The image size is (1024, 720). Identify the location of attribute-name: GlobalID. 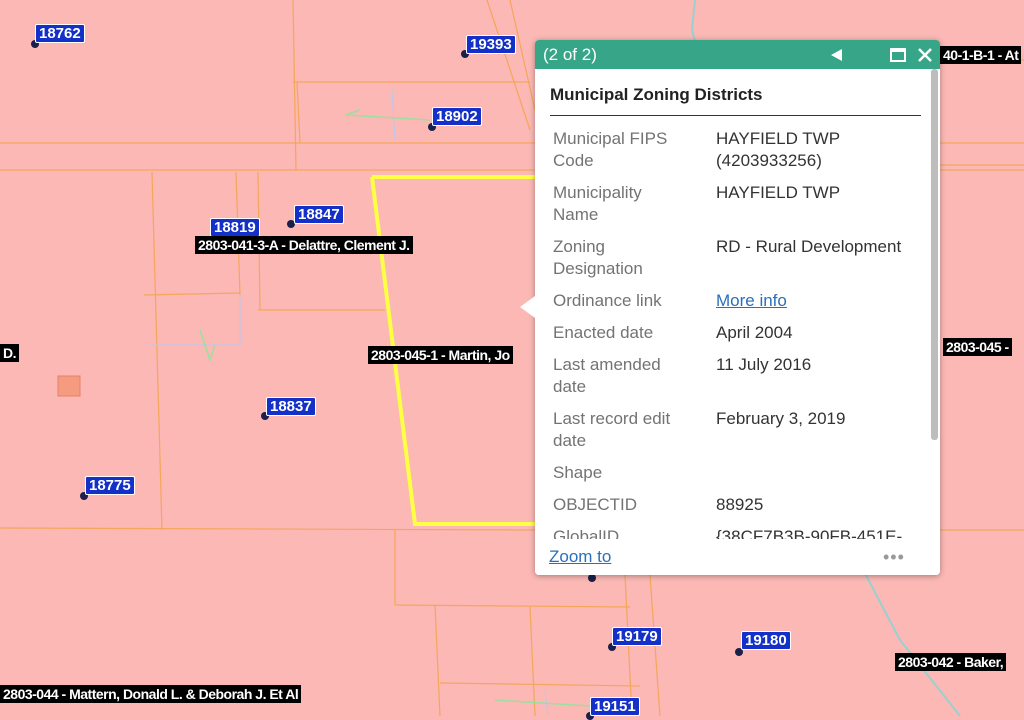
(586, 533).